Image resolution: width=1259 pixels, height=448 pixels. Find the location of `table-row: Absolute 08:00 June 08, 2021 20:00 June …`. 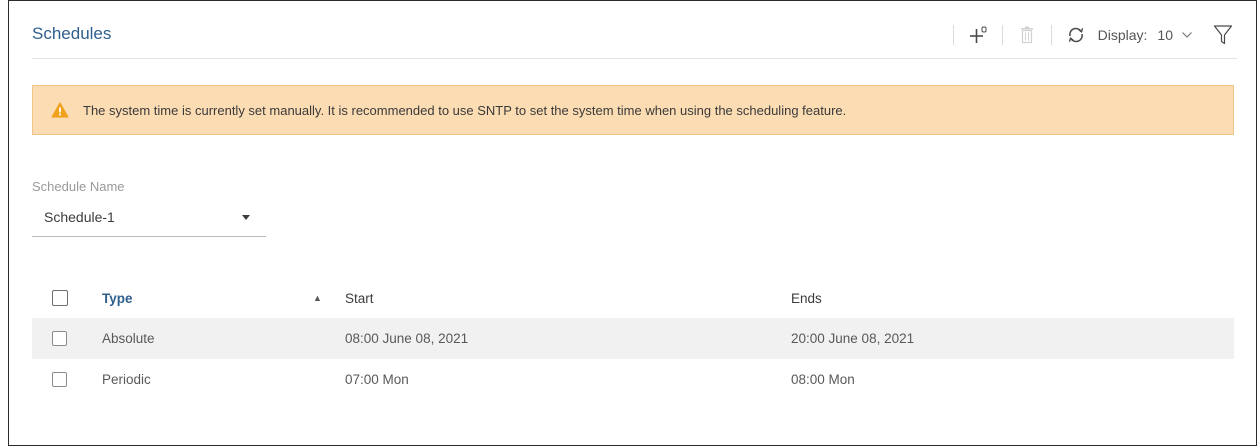

table-row: Absolute 08:00 June 08, 2021 20:00 June … is located at coordinates (633, 338).